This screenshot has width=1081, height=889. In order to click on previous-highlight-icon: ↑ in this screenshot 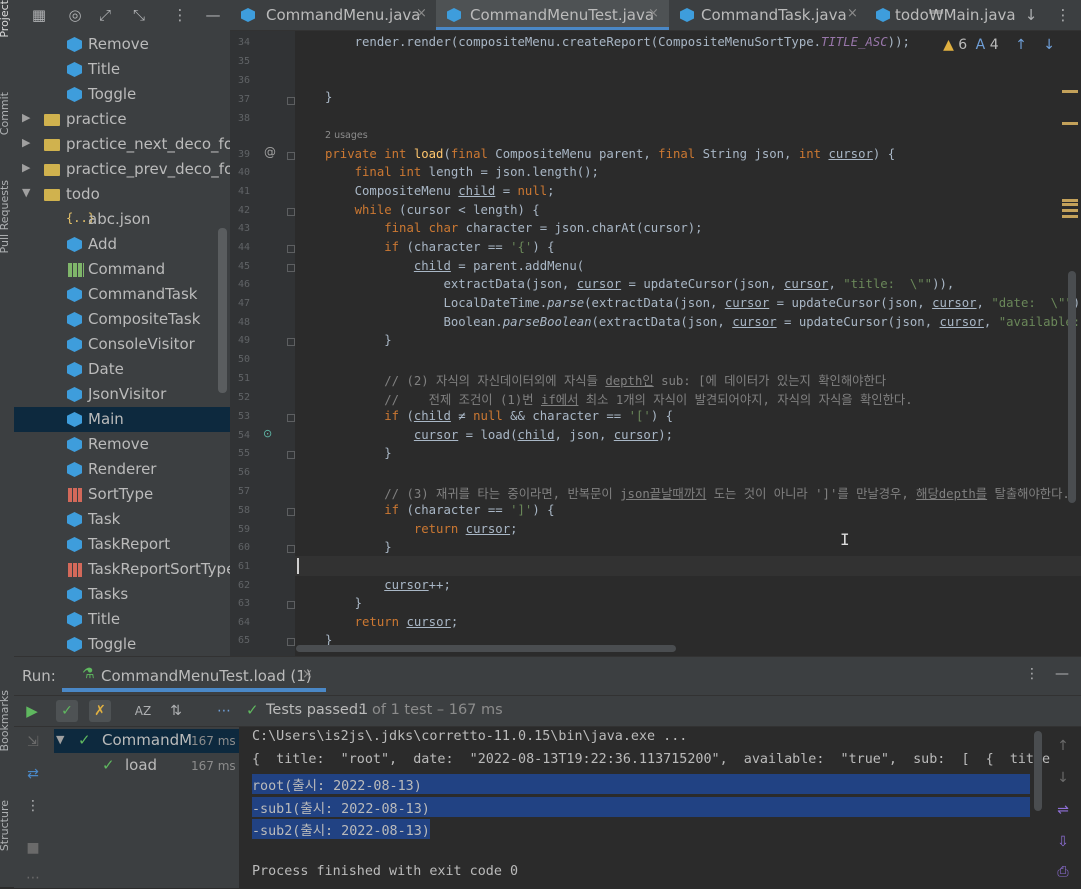, I will do `click(1021, 45)`.